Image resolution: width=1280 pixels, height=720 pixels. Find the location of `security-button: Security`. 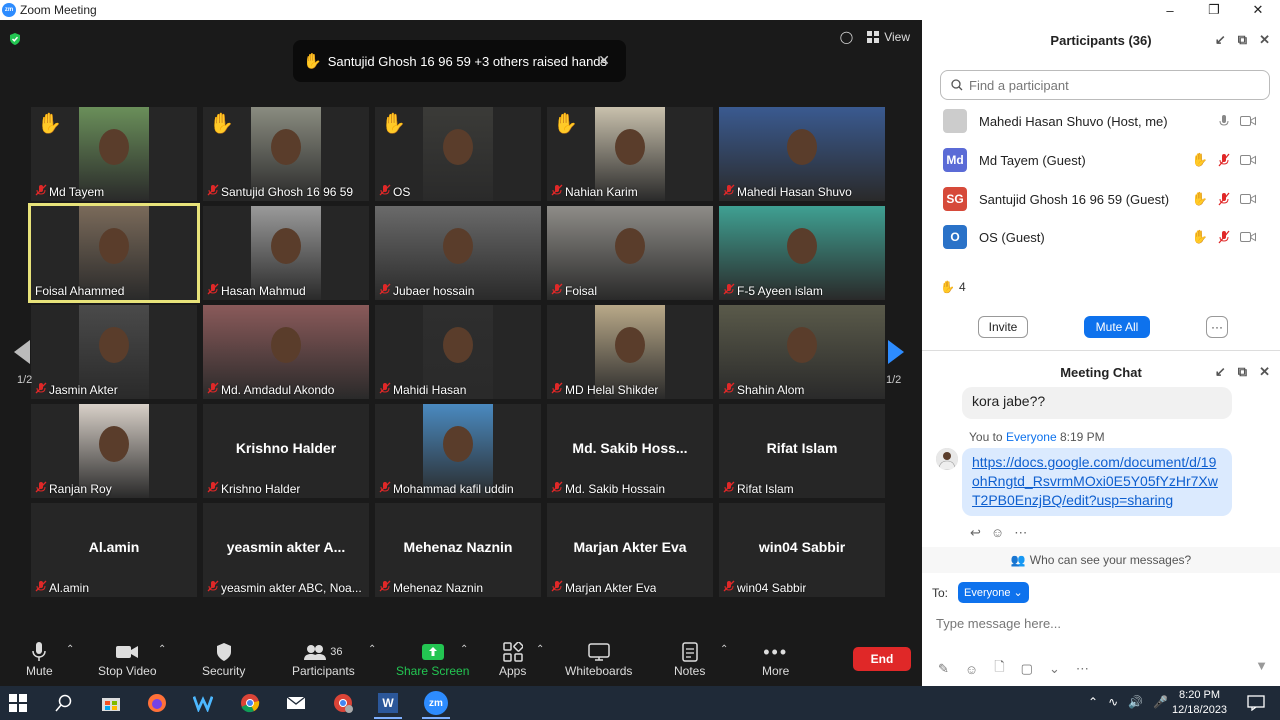

security-button: Security is located at coordinates (223, 659).